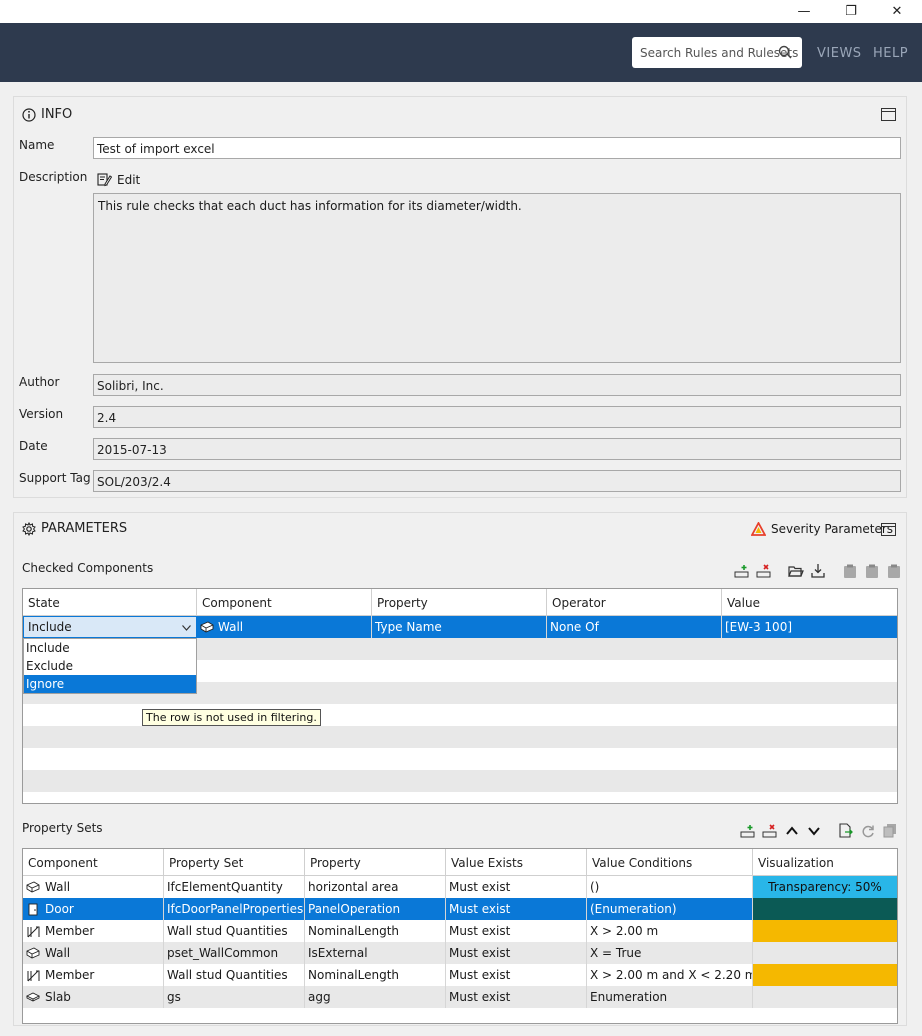  I want to click on dropdown-option-ignore: Ignore, so click(110, 684).